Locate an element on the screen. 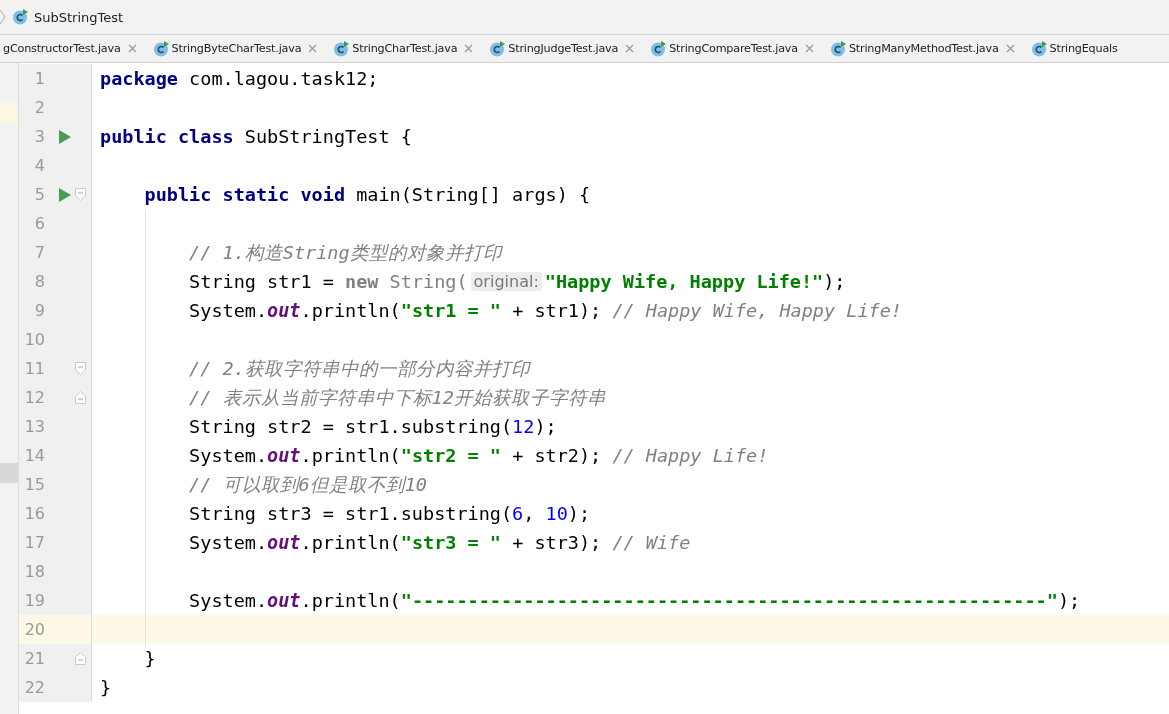 Image resolution: width=1169 pixels, height=714 pixels. line-number: 11 is located at coordinates (34, 368).